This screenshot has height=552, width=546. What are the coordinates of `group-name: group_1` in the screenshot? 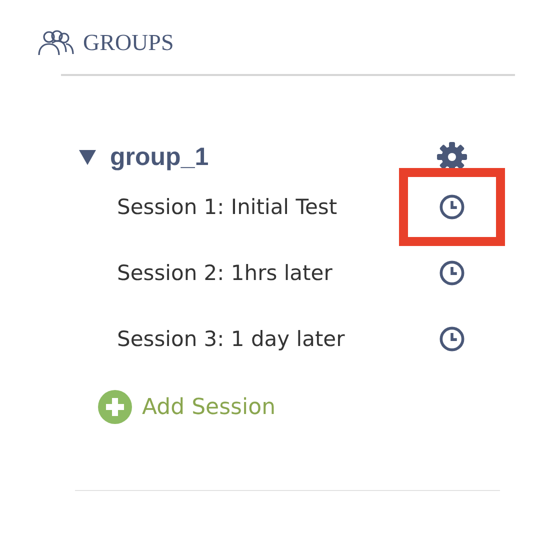 It's located at (273, 157).